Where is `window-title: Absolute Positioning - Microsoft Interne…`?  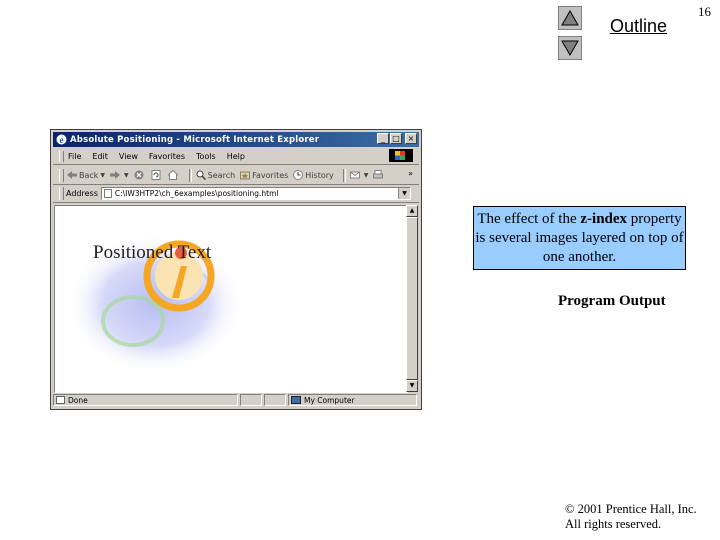
window-title: Absolute Positioning - Microsoft Interne… is located at coordinates (195, 139).